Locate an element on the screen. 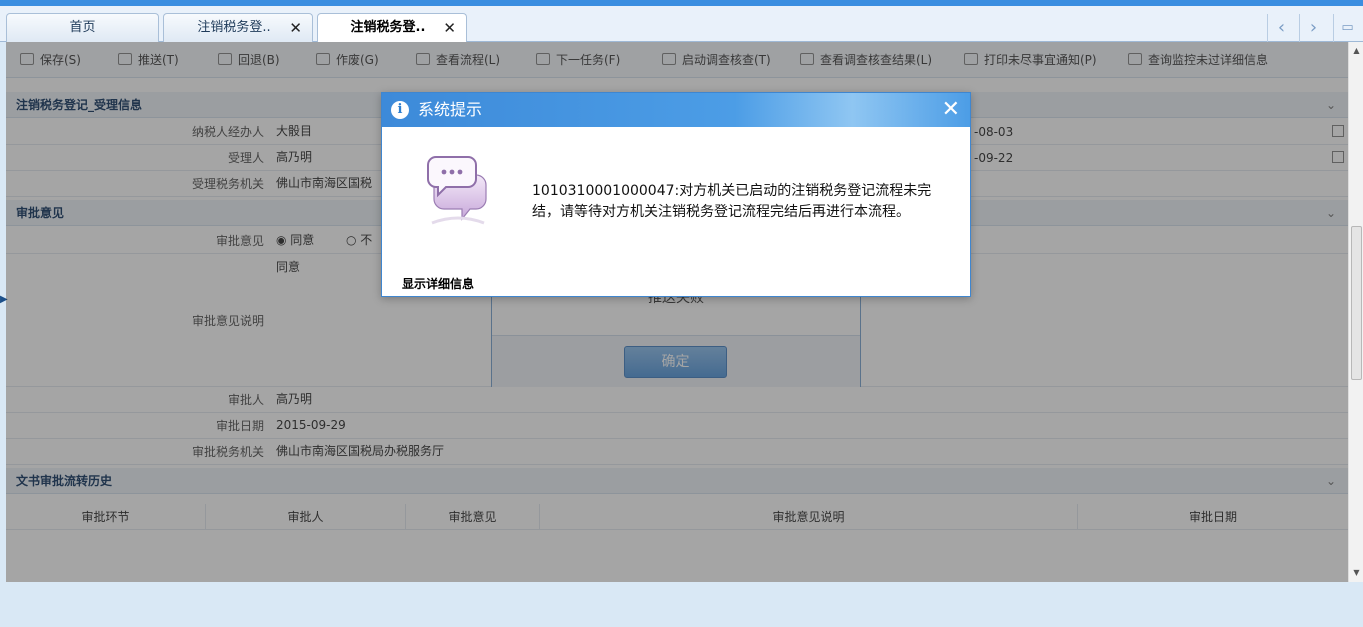 This screenshot has width=1363, height=627. scroll-down-icon: ▼ is located at coordinates (1356, 573).